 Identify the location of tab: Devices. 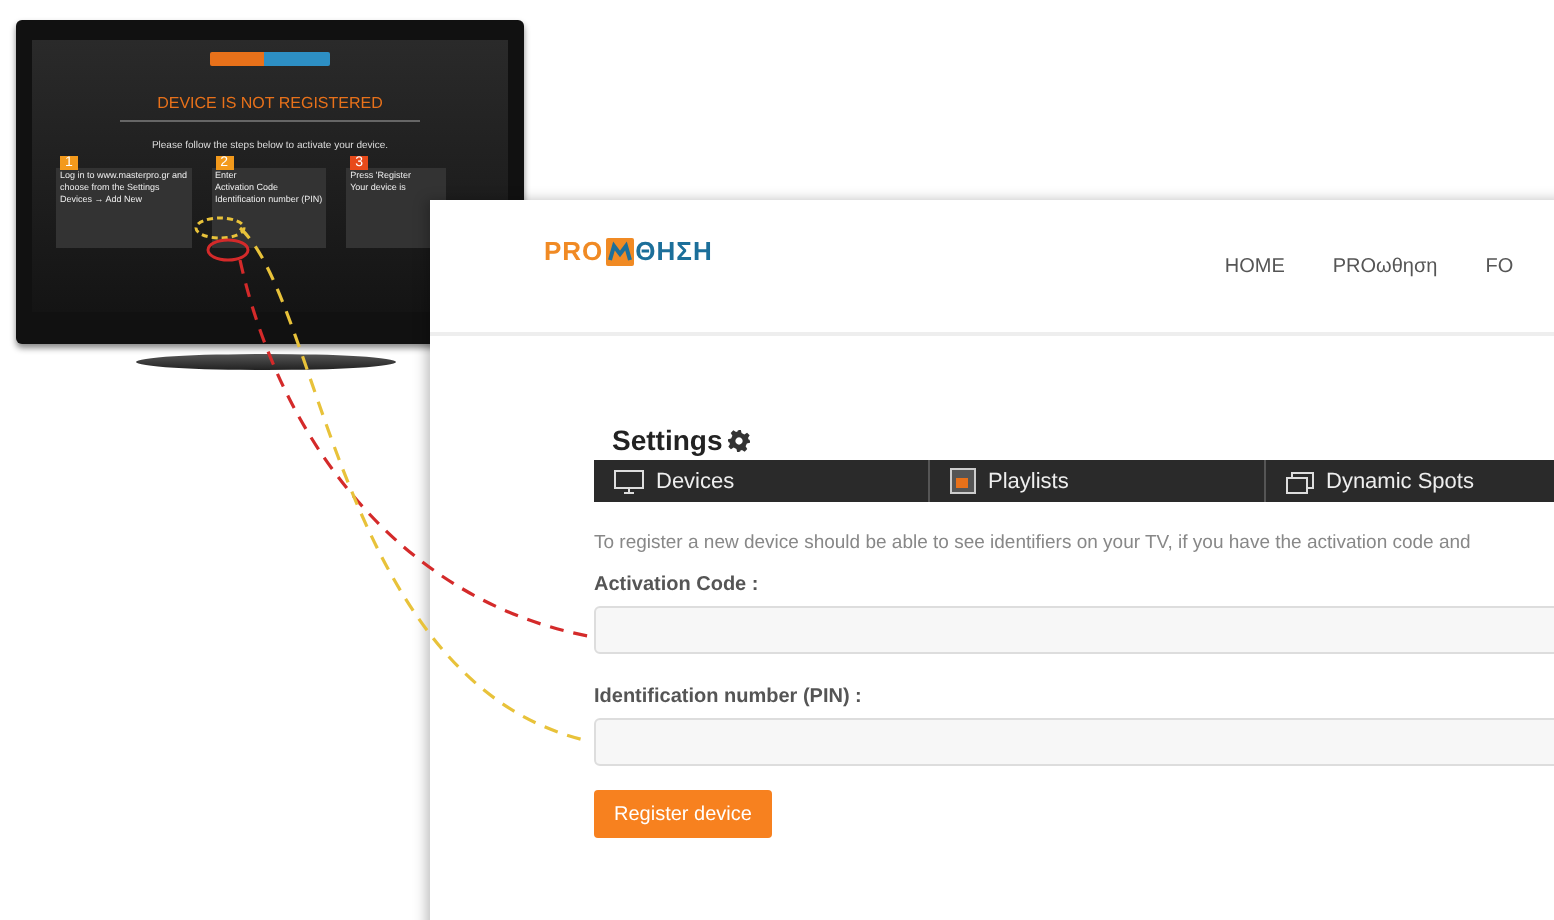
(762, 481).